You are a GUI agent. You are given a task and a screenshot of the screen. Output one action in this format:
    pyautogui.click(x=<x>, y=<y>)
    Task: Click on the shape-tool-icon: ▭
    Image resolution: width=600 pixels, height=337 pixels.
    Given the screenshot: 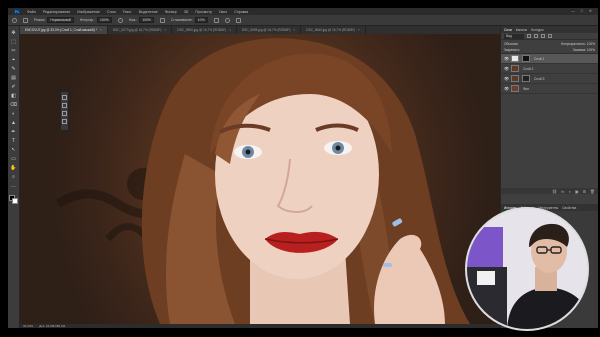 What is the action you would take?
    pyautogui.click(x=14, y=159)
    